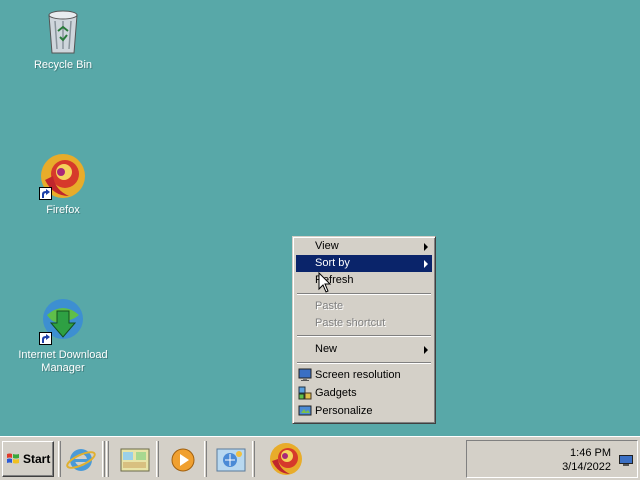  What do you see at coordinates (350, 323) in the screenshot?
I see `menu-item-label: Paste shortcut` at bounding box center [350, 323].